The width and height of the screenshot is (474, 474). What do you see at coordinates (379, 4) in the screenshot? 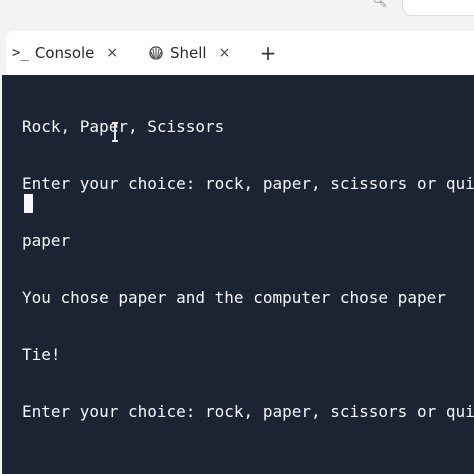
I see `search-icon: 🔍︎` at bounding box center [379, 4].